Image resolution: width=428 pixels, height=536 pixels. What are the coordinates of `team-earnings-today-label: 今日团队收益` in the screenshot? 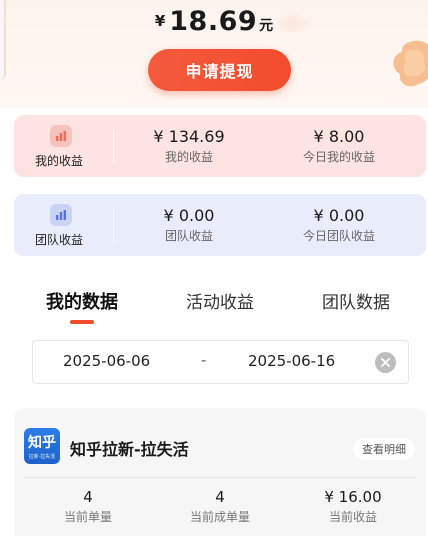 It's located at (338, 236).